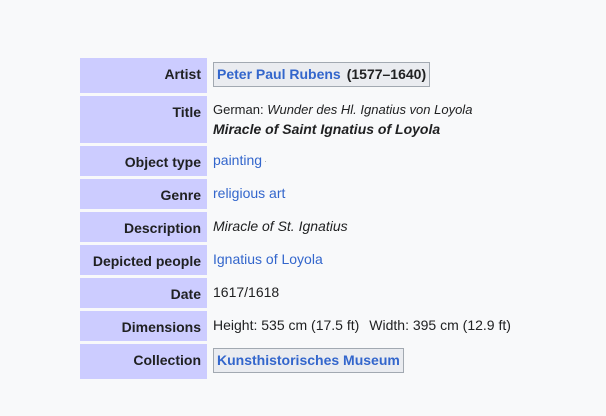 The height and width of the screenshot is (416, 606). What do you see at coordinates (249, 193) in the screenshot?
I see `genre-link: religious art` at bounding box center [249, 193].